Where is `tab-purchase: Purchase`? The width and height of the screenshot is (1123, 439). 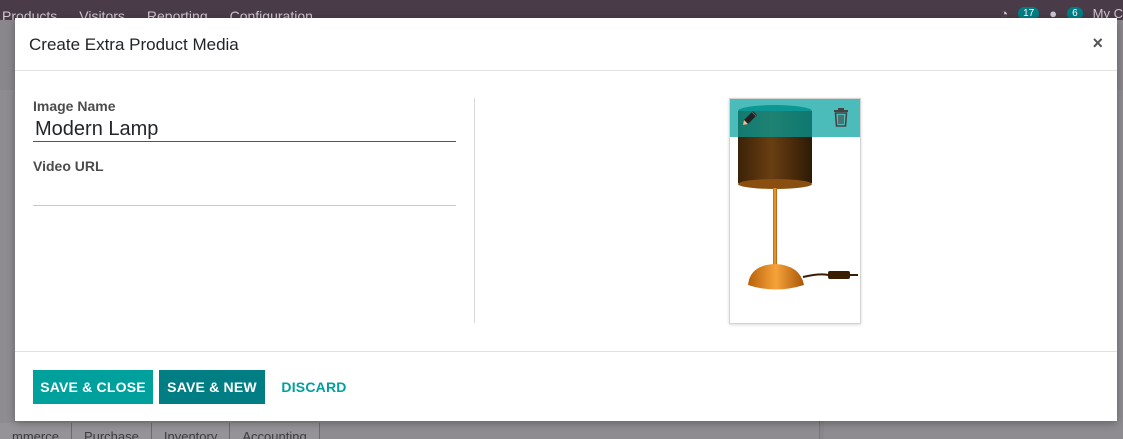
tab-purchase: Purchase is located at coordinates (111, 431).